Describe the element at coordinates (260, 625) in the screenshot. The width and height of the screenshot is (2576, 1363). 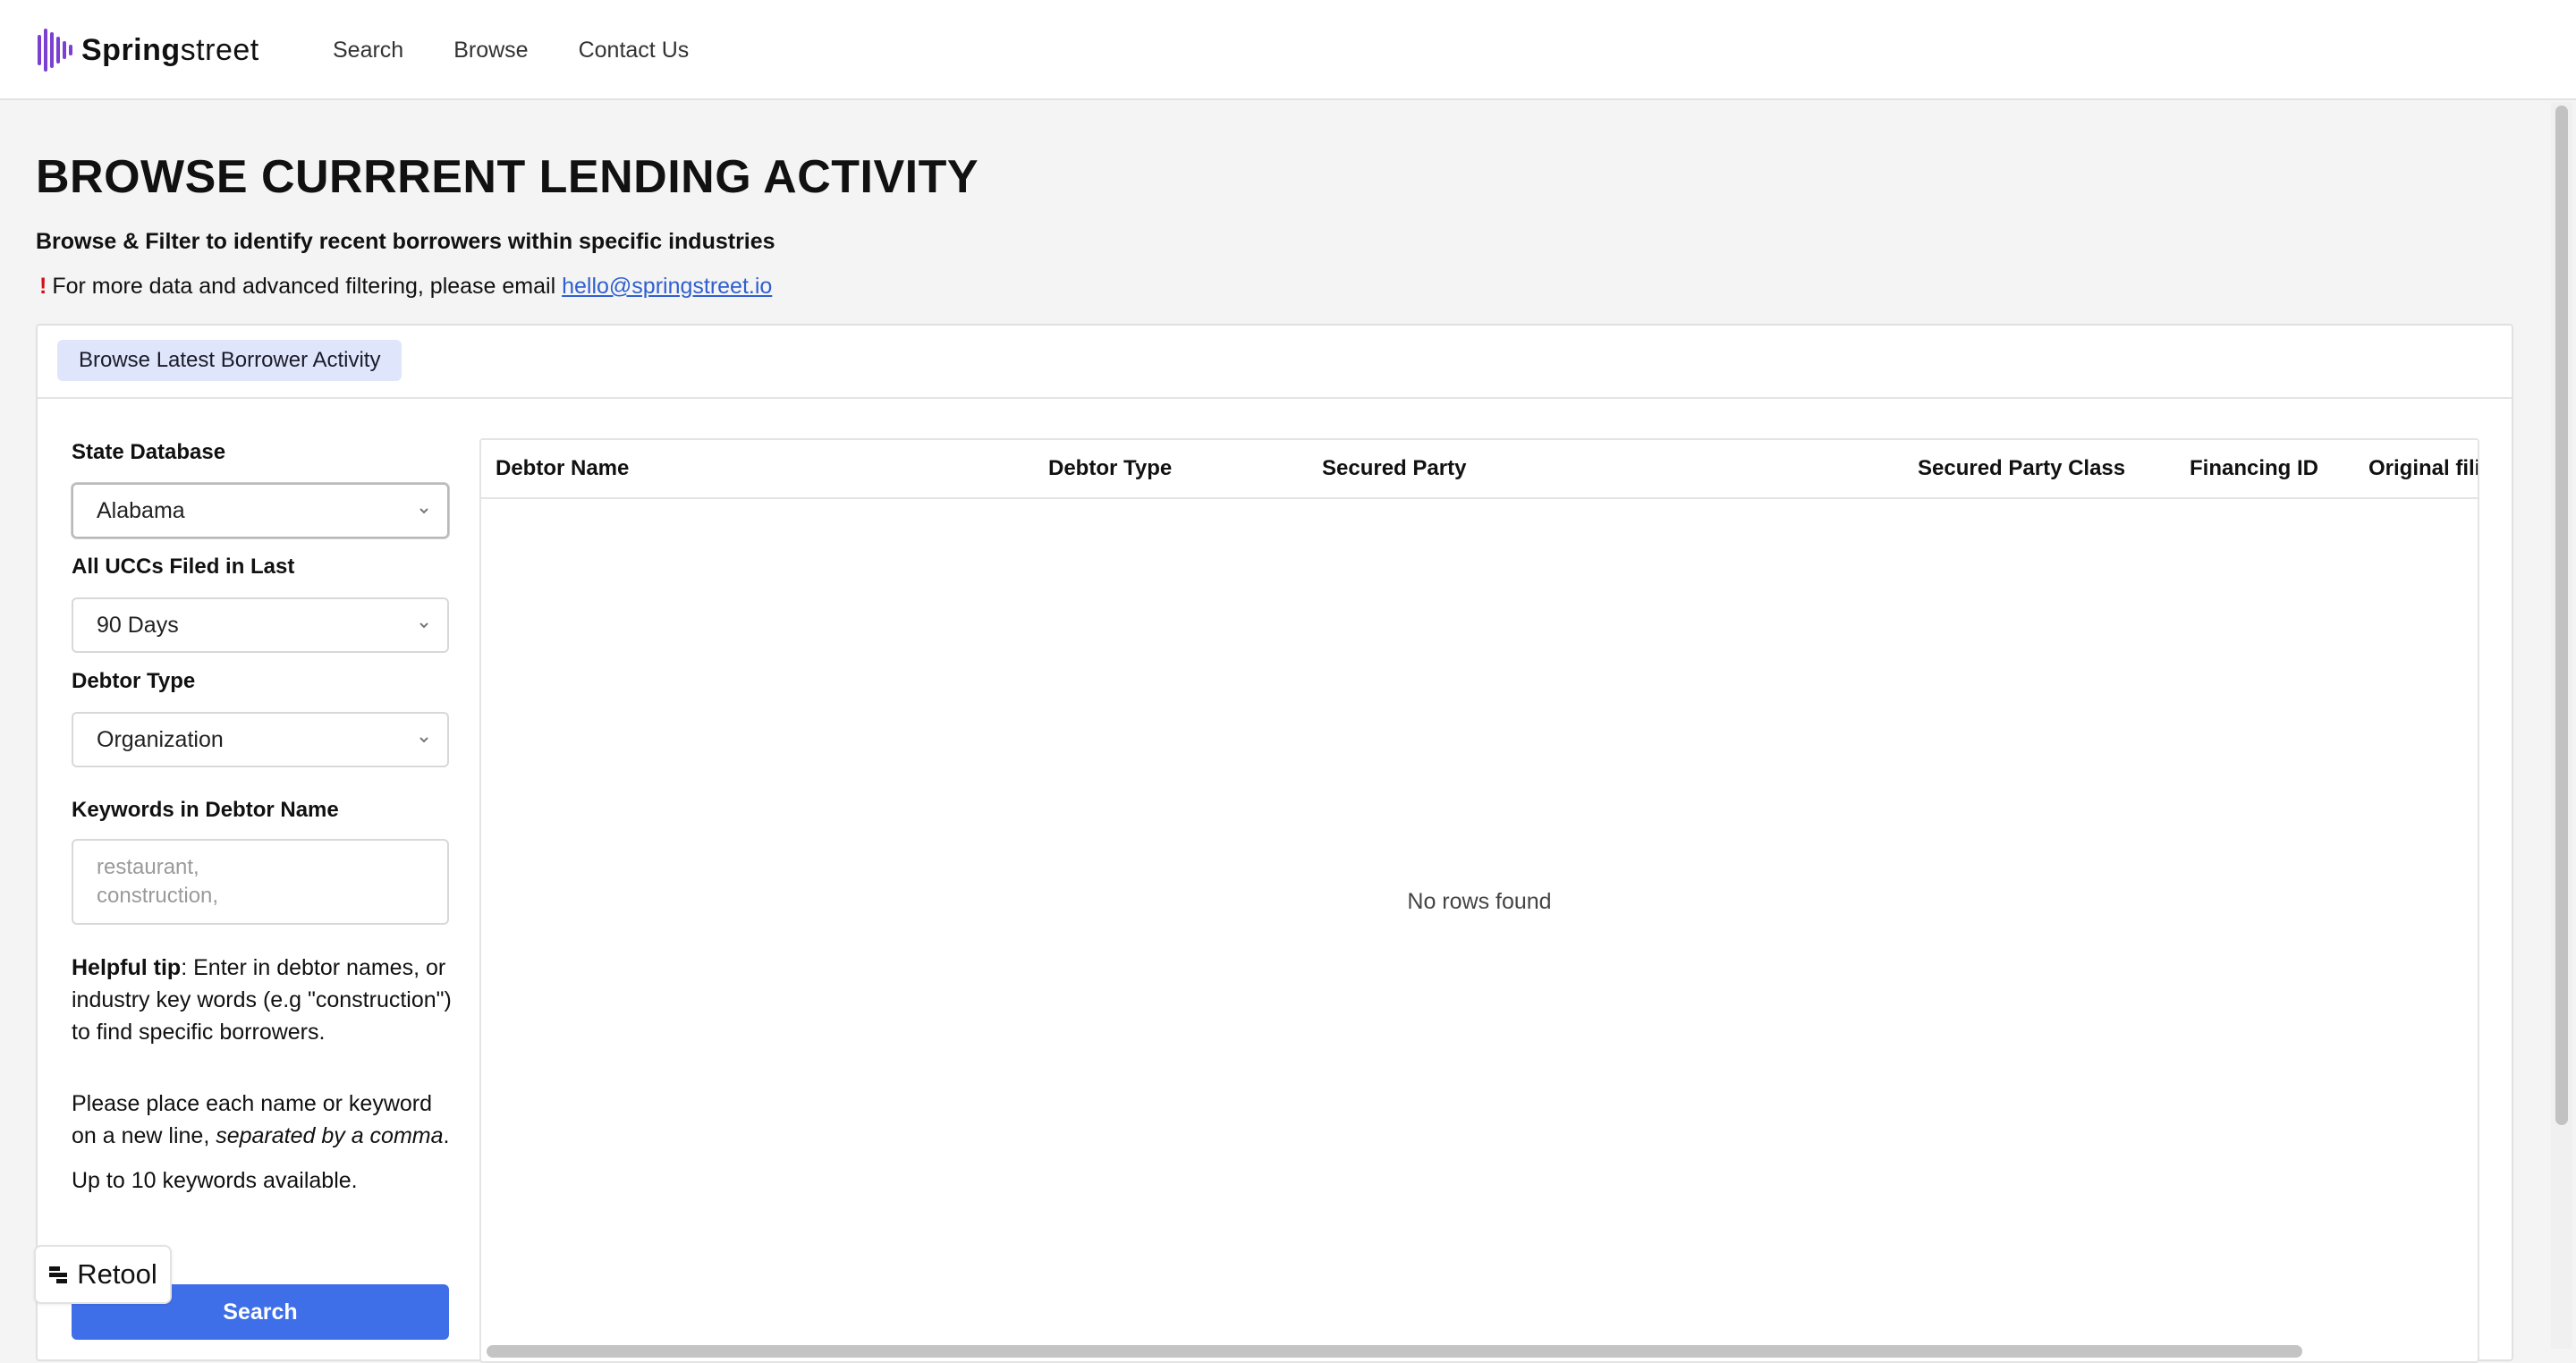
I see `ucc-filed-select: 90 Days` at that location.